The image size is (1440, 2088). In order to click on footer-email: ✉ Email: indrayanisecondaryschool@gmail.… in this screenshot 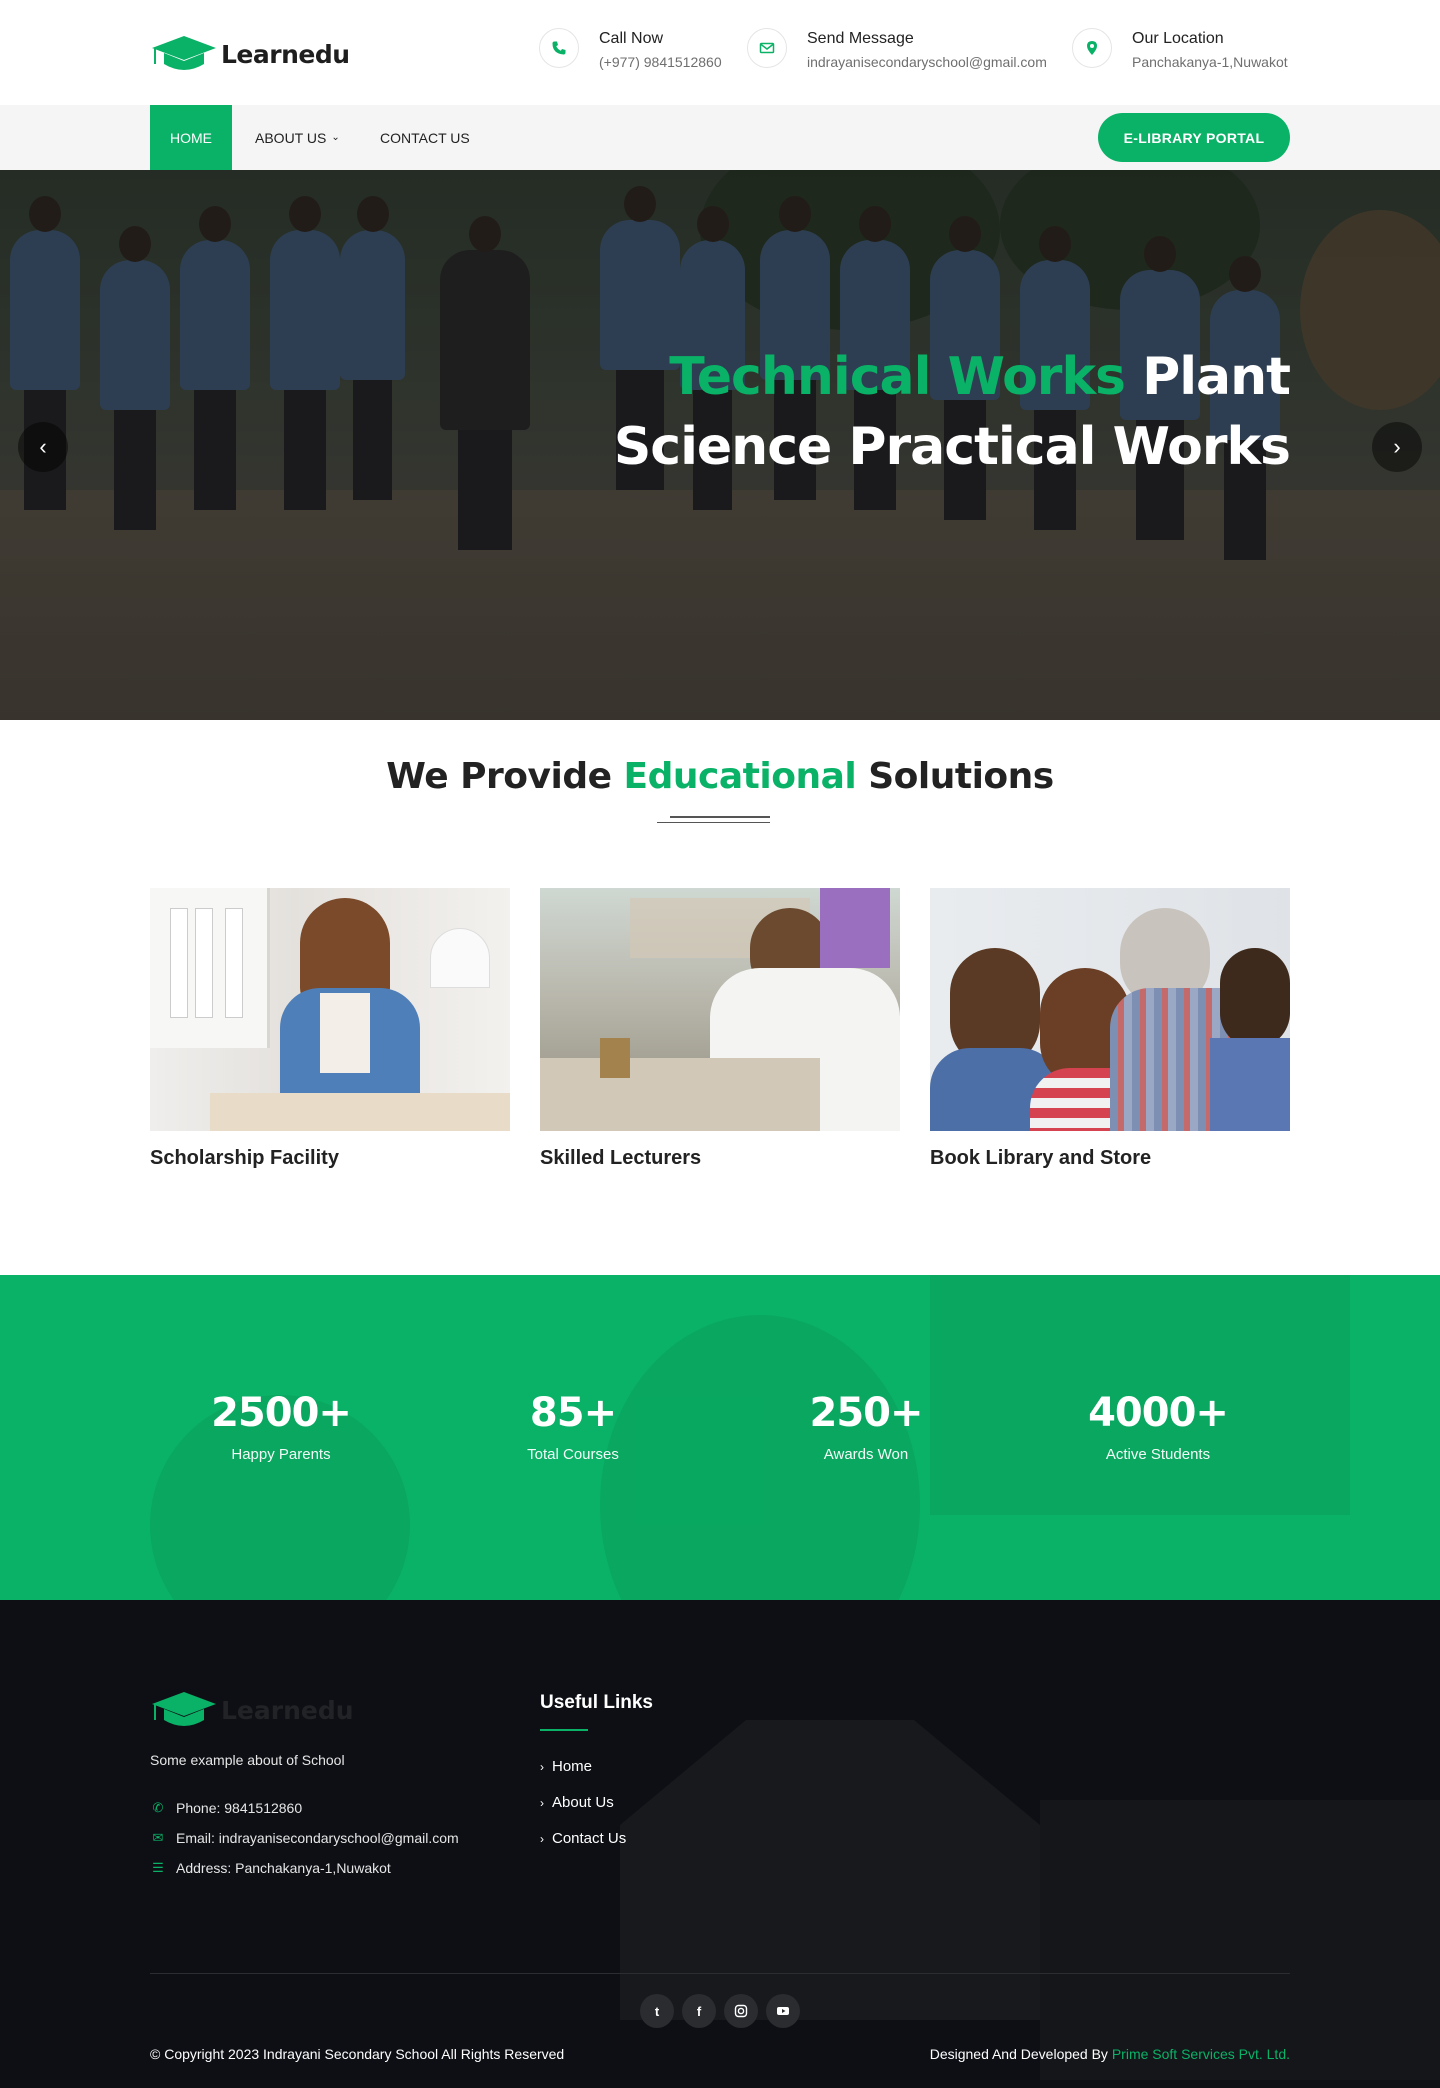, I will do `click(304, 1838)`.